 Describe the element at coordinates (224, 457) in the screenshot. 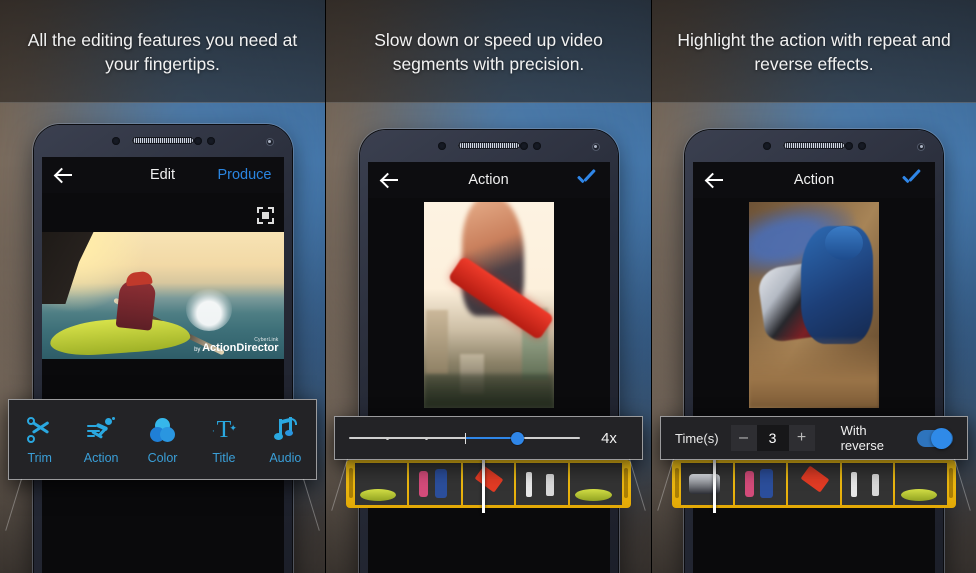

I see `tool-label-title: Title` at that location.